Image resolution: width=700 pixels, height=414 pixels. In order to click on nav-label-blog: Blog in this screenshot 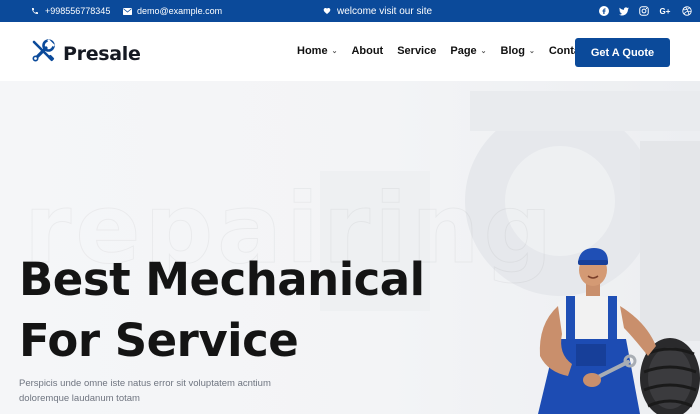, I will do `click(512, 51)`.